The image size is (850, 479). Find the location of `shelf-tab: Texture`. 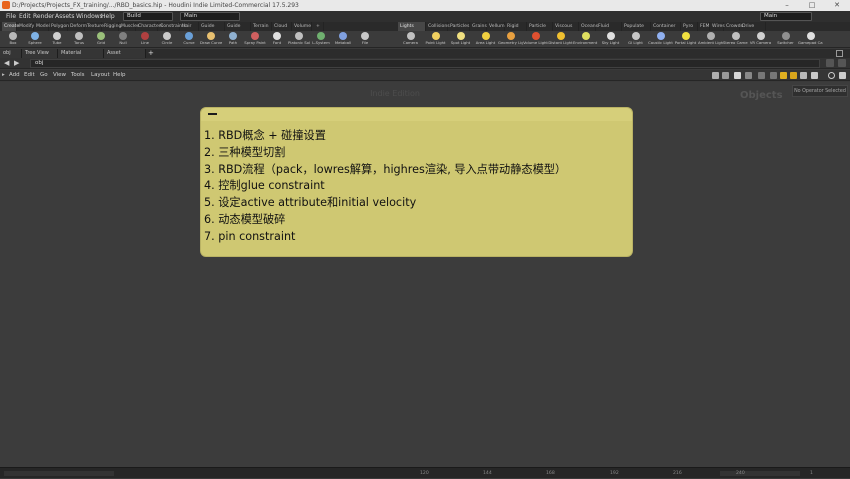

shelf-tab: Texture is located at coordinates (94, 26).